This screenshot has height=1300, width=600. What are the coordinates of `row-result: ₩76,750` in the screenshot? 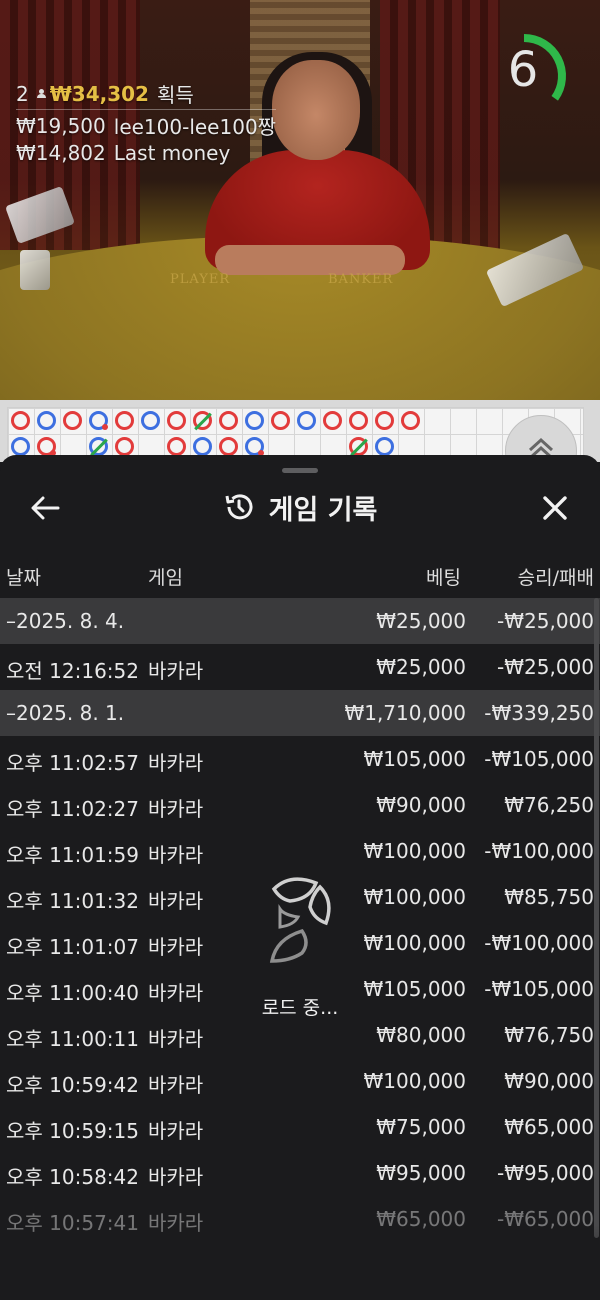 It's located at (549, 1035).